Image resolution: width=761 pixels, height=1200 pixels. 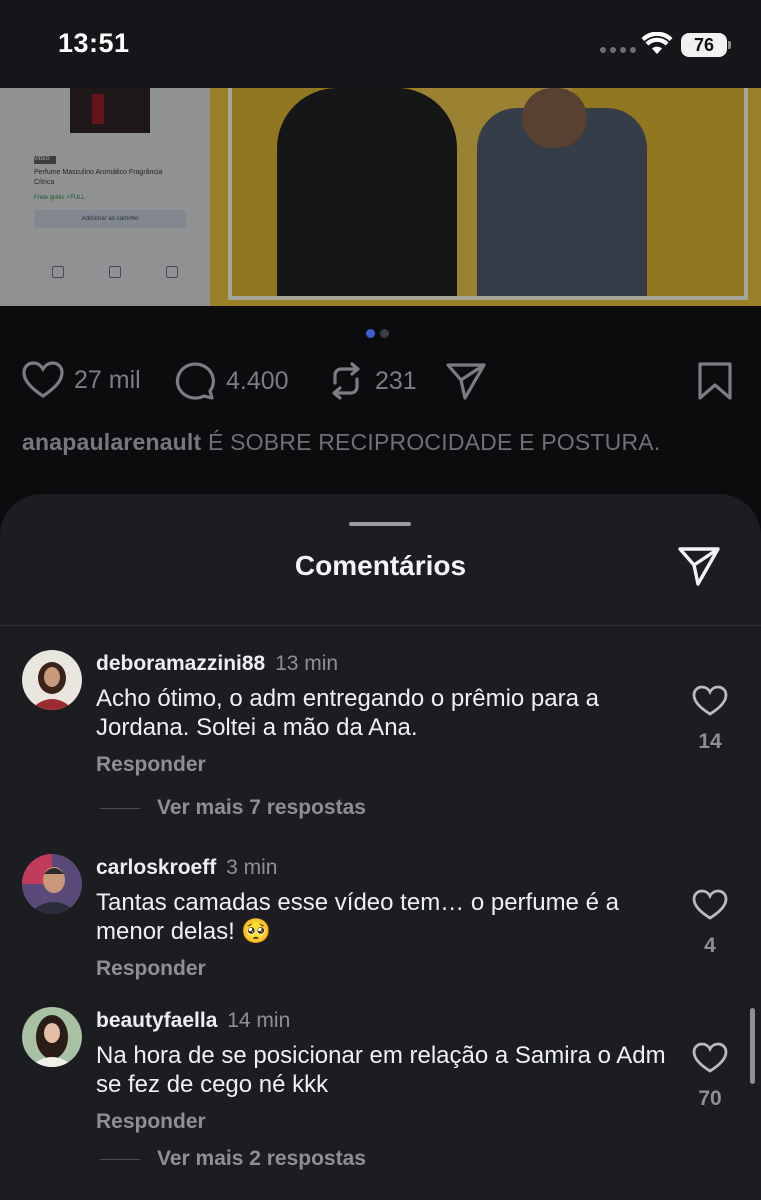 What do you see at coordinates (372, 381) in the screenshot?
I see `repost-action: 231` at bounding box center [372, 381].